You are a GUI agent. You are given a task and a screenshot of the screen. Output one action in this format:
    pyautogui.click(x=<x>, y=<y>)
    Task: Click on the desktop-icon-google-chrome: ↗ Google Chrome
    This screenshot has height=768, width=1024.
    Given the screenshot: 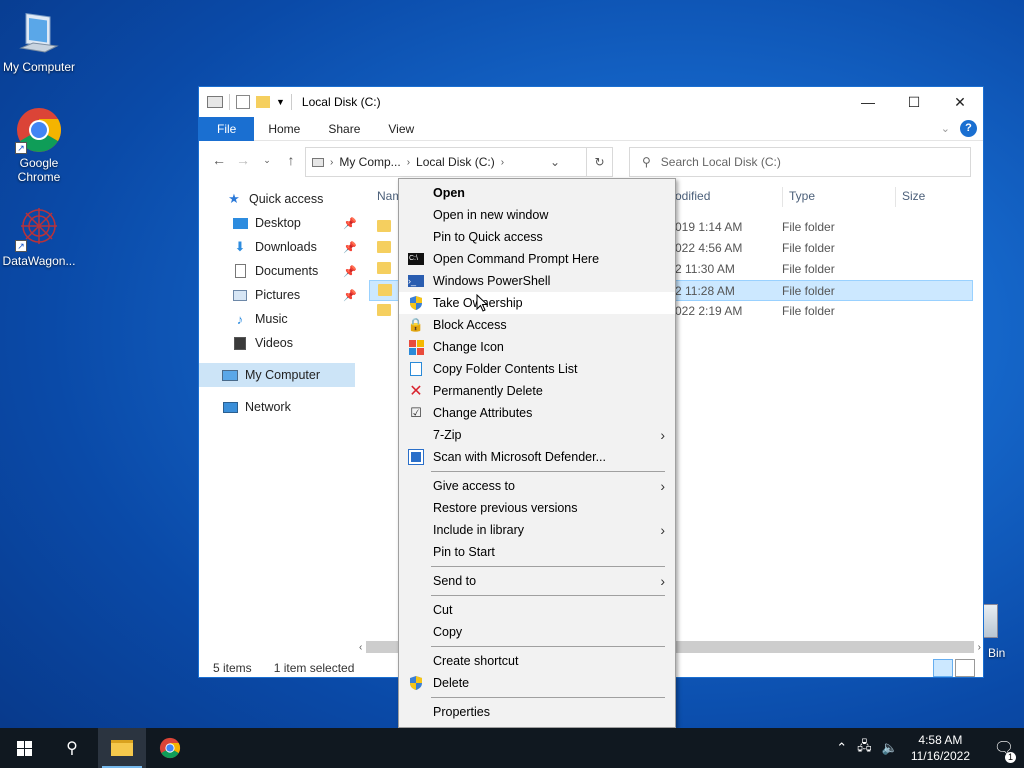 What is the action you would take?
    pyautogui.click(x=39, y=145)
    